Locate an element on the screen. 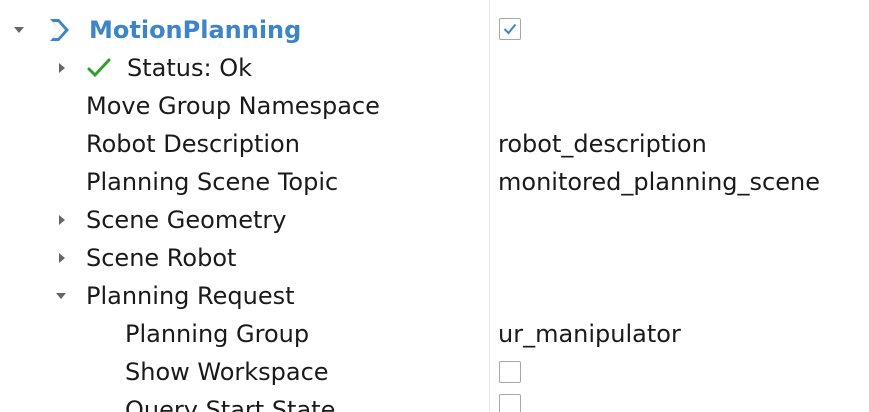 The image size is (869, 412). query-start-state-label: Query Start State is located at coordinates (230, 404).